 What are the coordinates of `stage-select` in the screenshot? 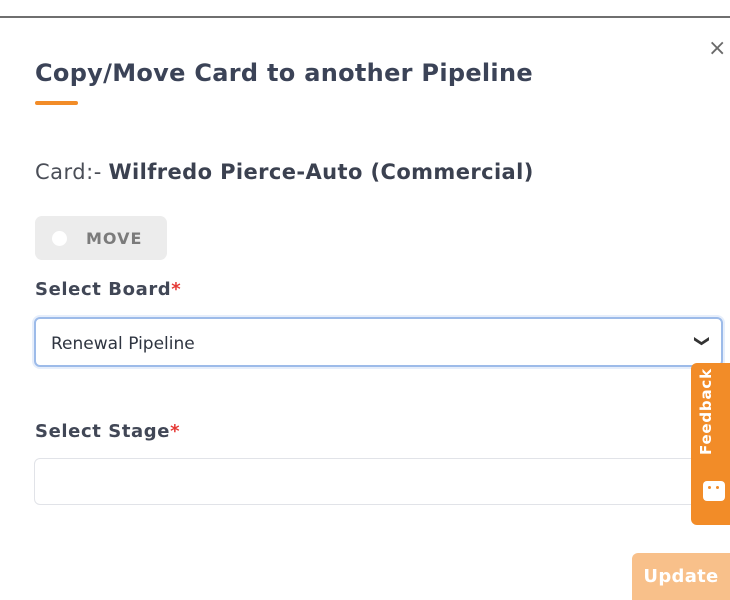 It's located at (374, 481).